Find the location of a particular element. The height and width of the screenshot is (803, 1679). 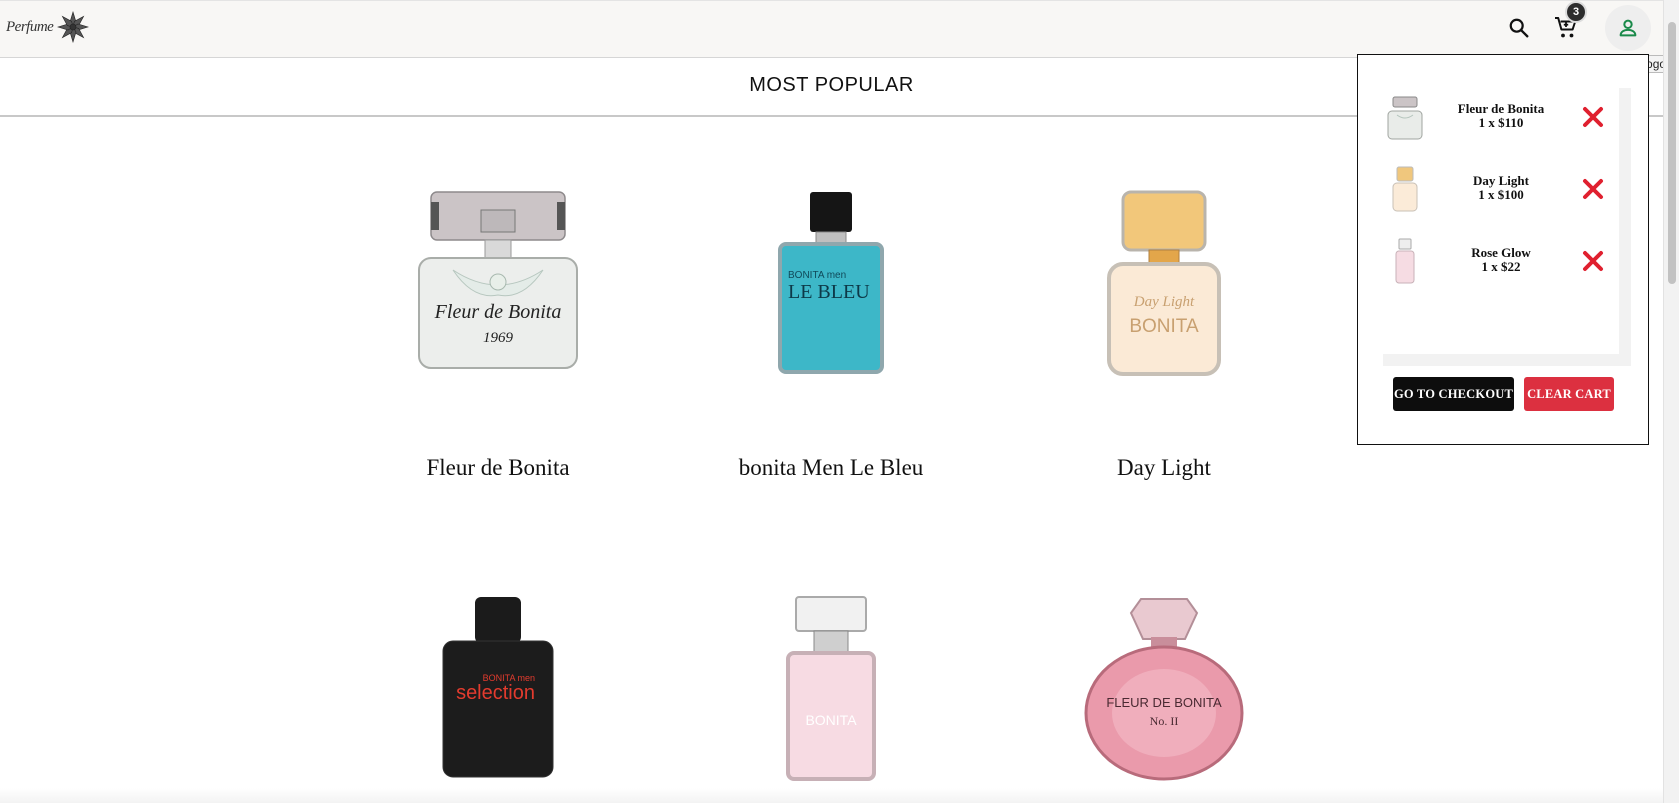

bottle-sublabel: 1969 is located at coordinates (498, 338).